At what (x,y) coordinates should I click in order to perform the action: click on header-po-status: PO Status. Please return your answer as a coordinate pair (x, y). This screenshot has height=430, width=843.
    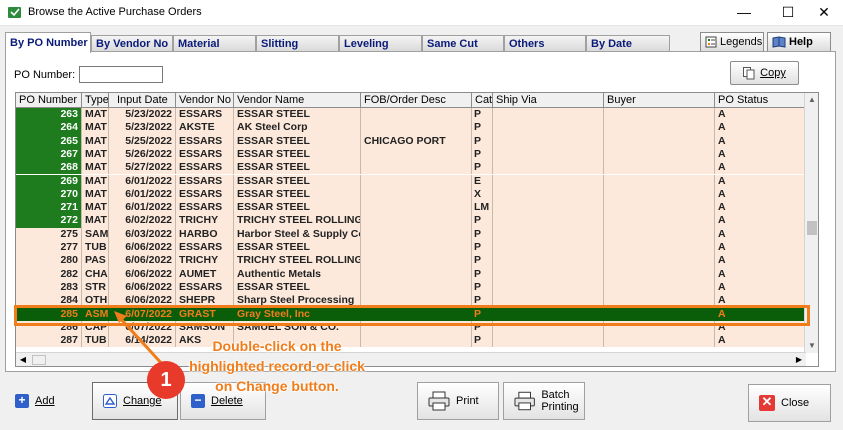
    Looking at the image, I should click on (760, 100).